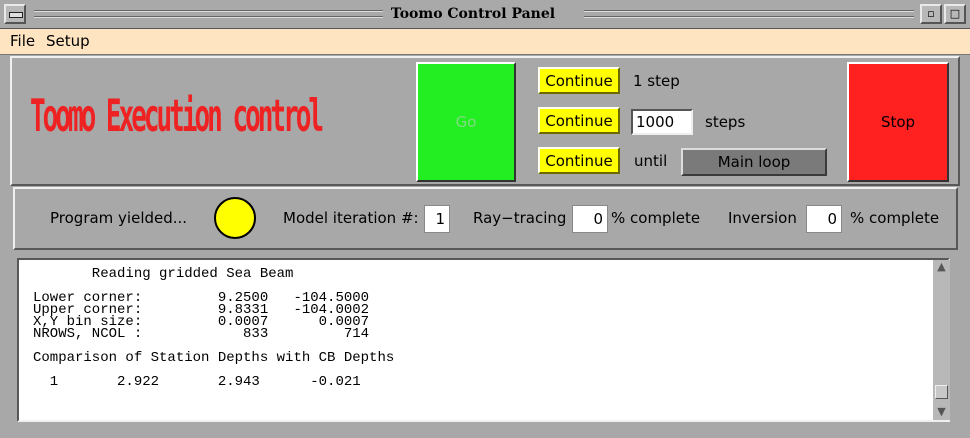 Image resolution: width=970 pixels, height=438 pixels. What do you see at coordinates (579, 160) in the screenshot?
I see `continue-until-button: Continue` at bounding box center [579, 160].